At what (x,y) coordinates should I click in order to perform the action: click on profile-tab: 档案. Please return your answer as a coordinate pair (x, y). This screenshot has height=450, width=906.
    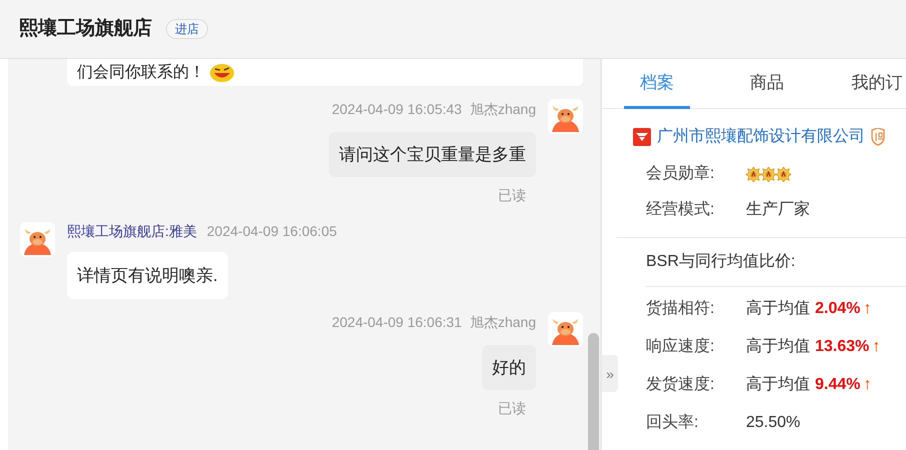
    Looking at the image, I should click on (657, 83).